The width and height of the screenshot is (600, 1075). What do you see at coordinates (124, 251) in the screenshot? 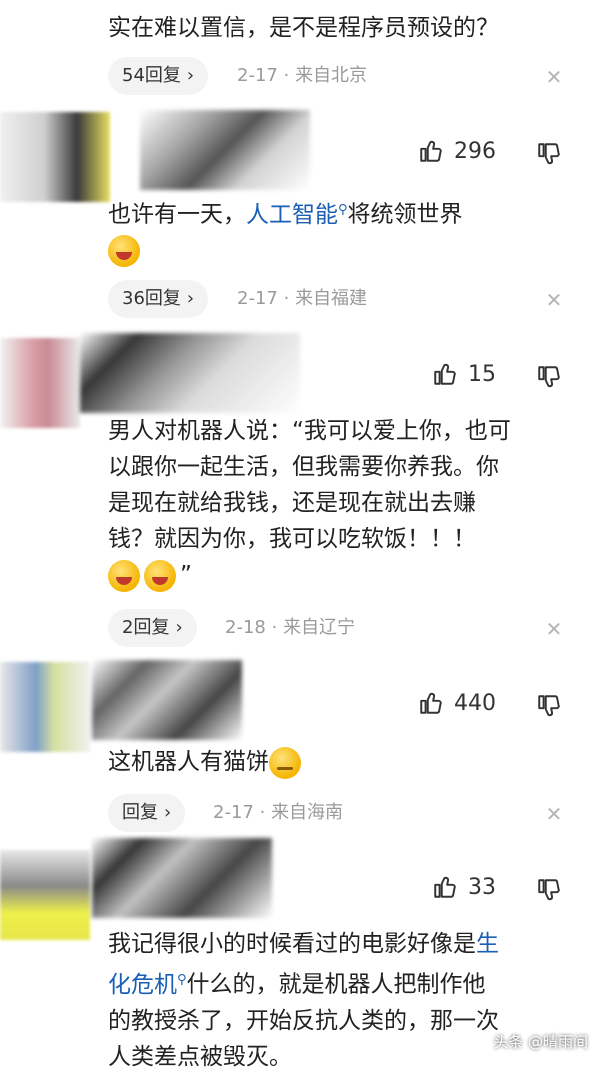
I see `laughing-crying-emoji` at bounding box center [124, 251].